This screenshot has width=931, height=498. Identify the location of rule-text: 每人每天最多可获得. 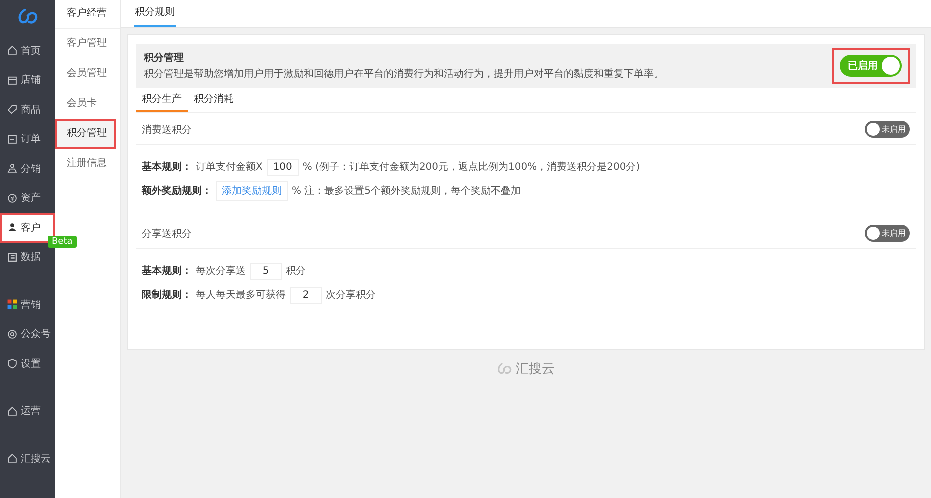
(241, 295).